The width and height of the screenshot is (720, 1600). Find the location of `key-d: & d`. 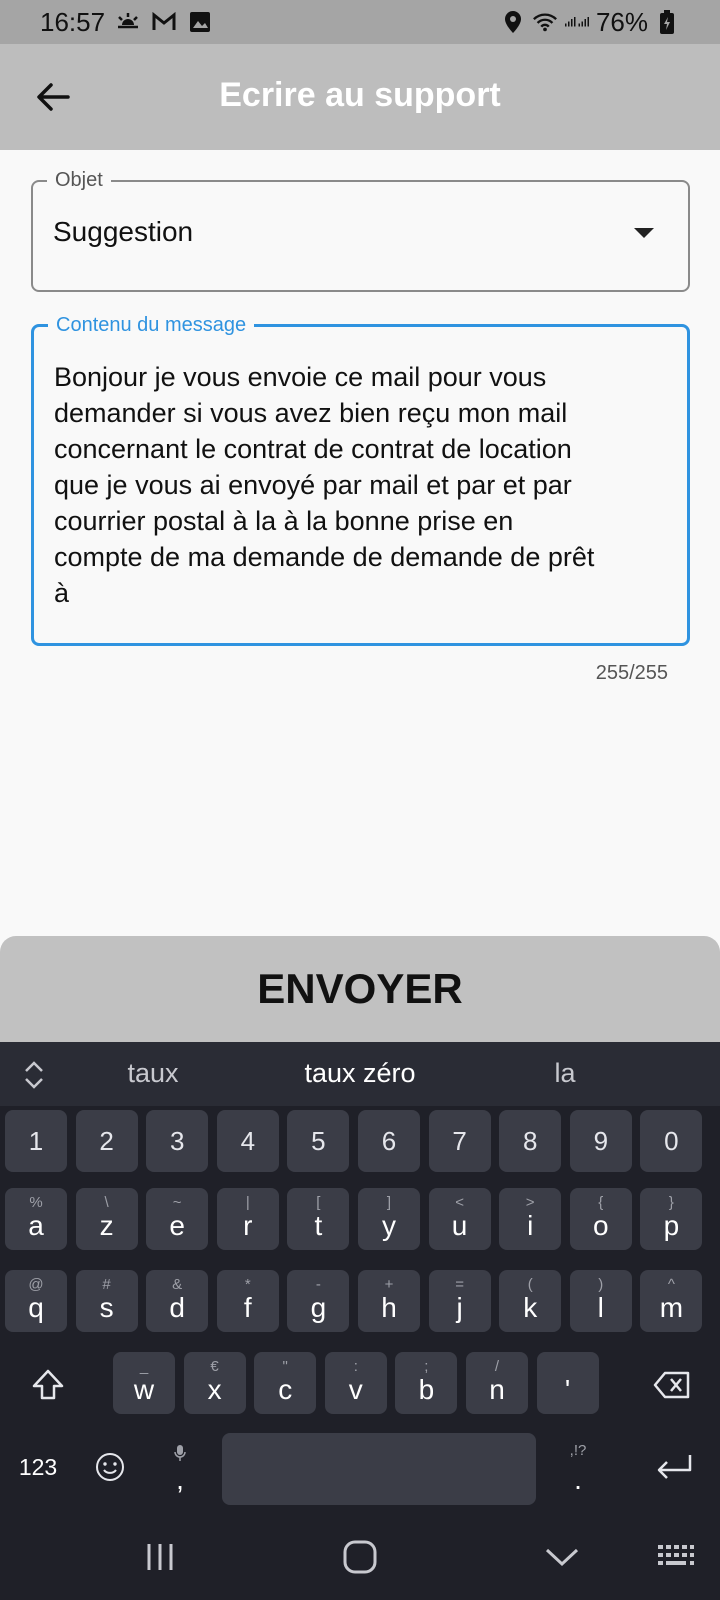

key-d: & d is located at coordinates (177, 1301).